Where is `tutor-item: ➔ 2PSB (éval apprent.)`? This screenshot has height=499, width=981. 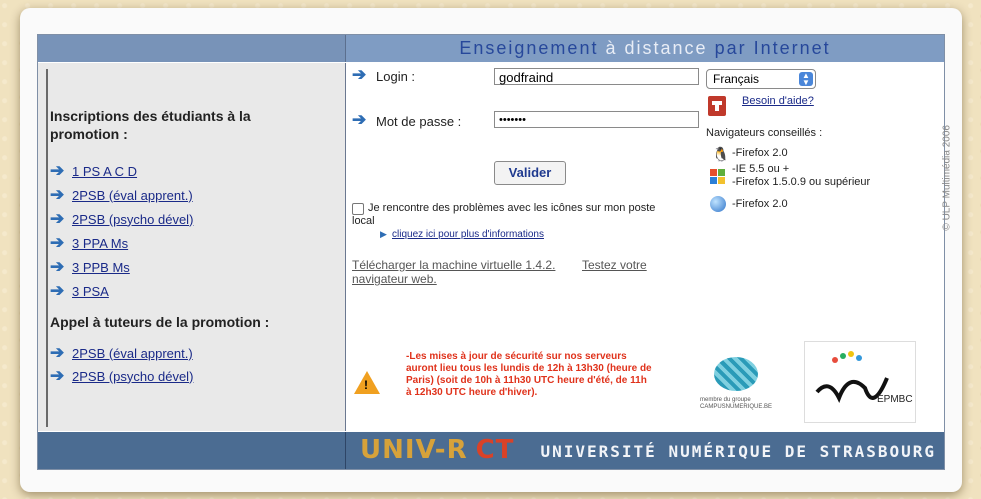
tutor-item: ➔ 2PSB (éval apprent.) is located at coordinates (121, 352).